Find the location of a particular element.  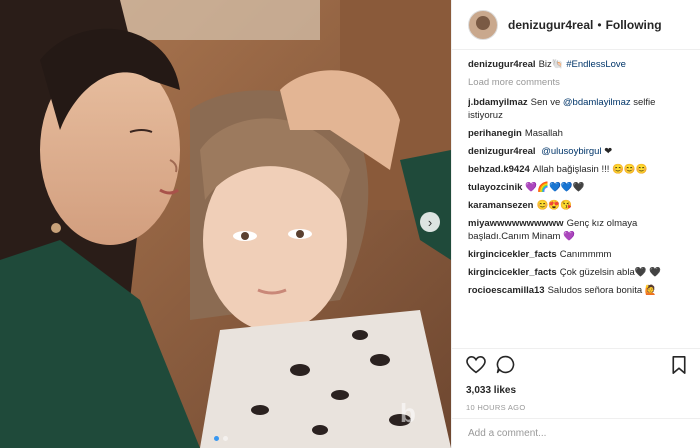

comment-username: perihanegin is located at coordinates (495, 133).